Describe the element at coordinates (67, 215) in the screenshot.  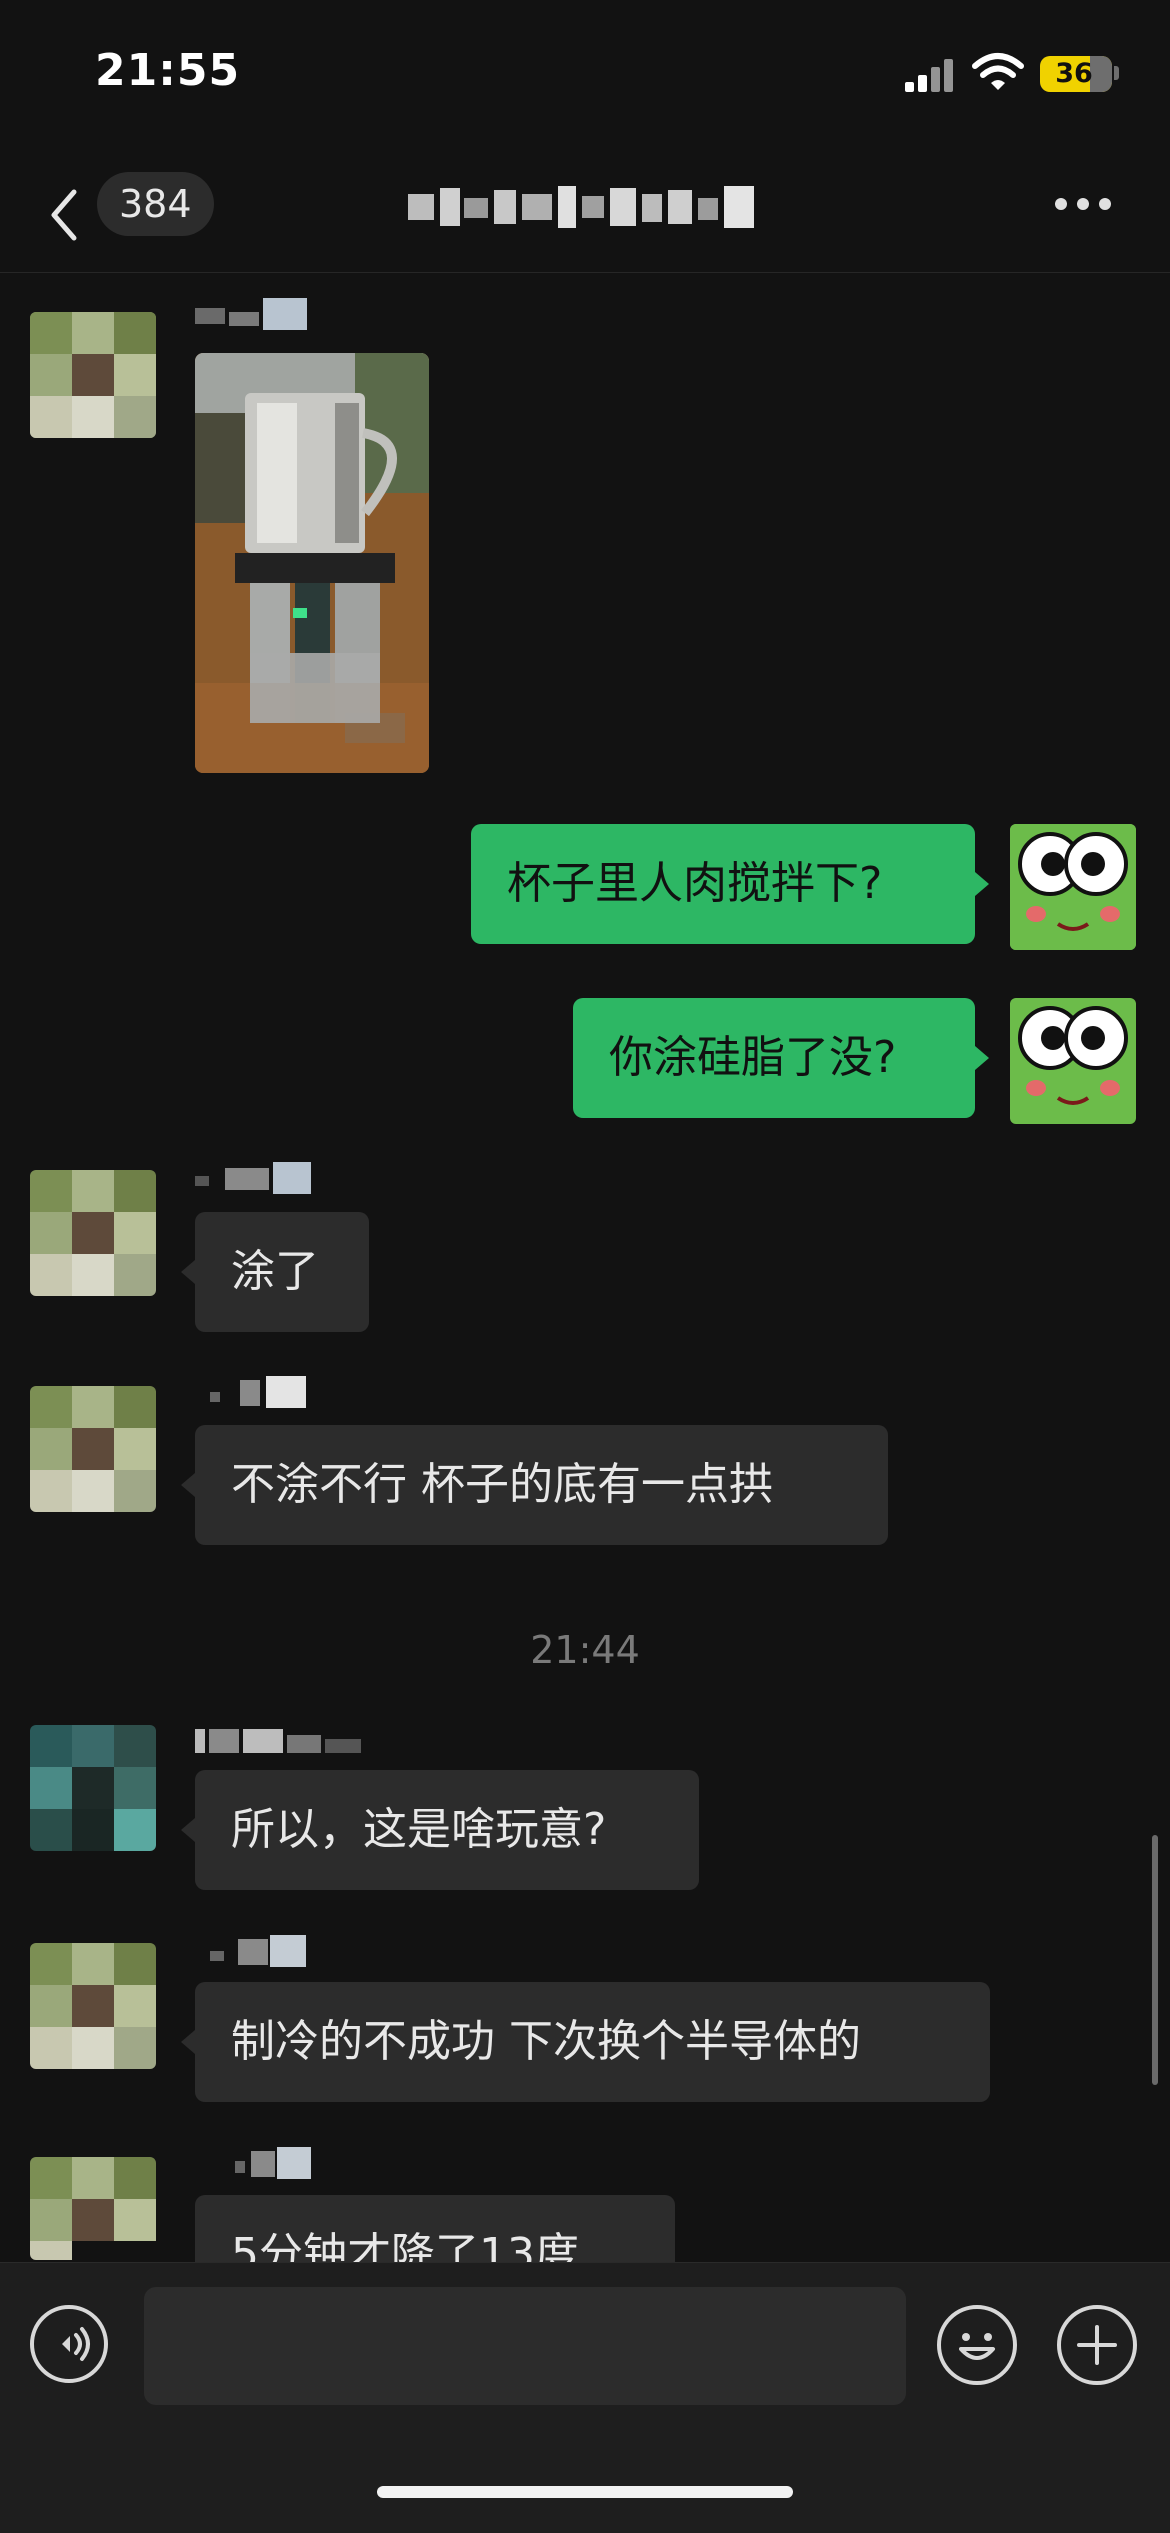
I see `chevron-left-icon` at that location.